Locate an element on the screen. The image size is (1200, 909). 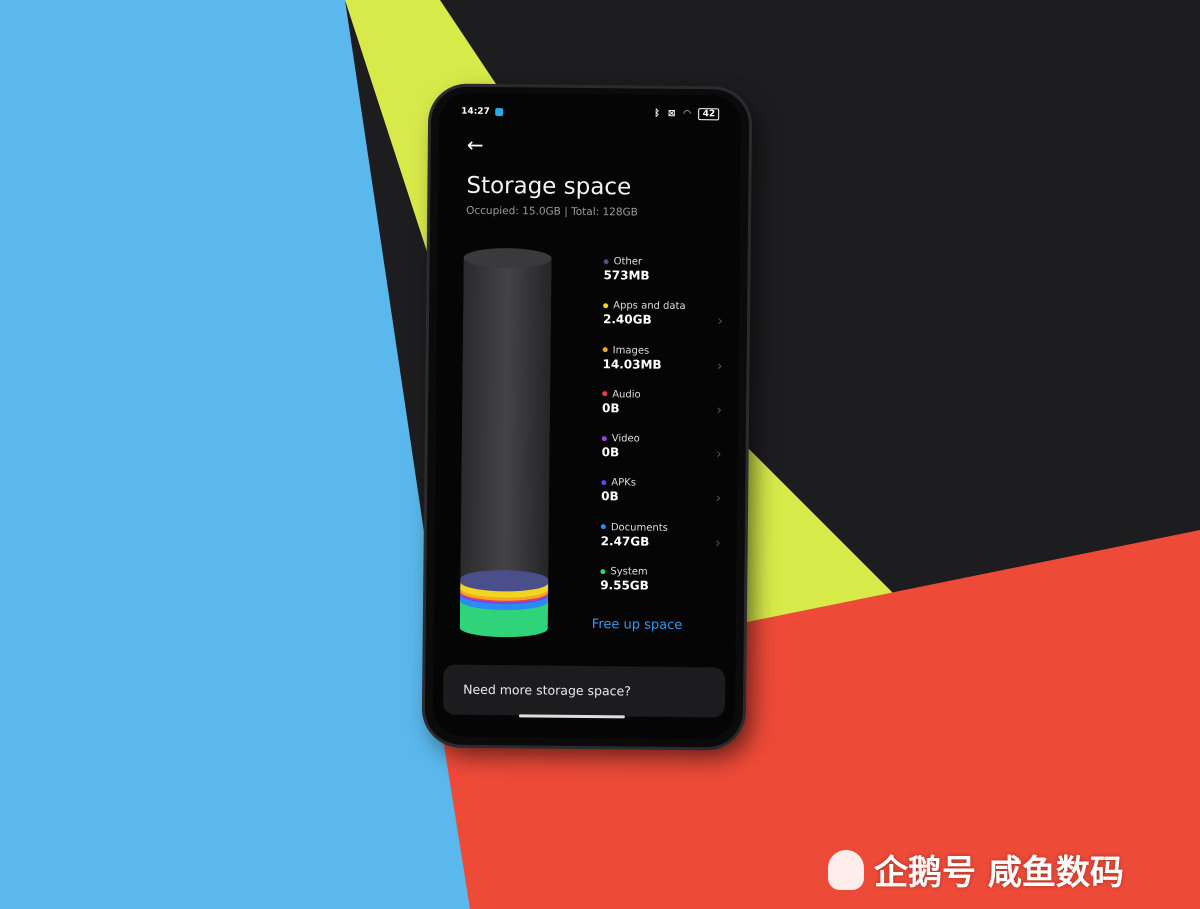
sim-icon: ⊠ is located at coordinates (671, 113).